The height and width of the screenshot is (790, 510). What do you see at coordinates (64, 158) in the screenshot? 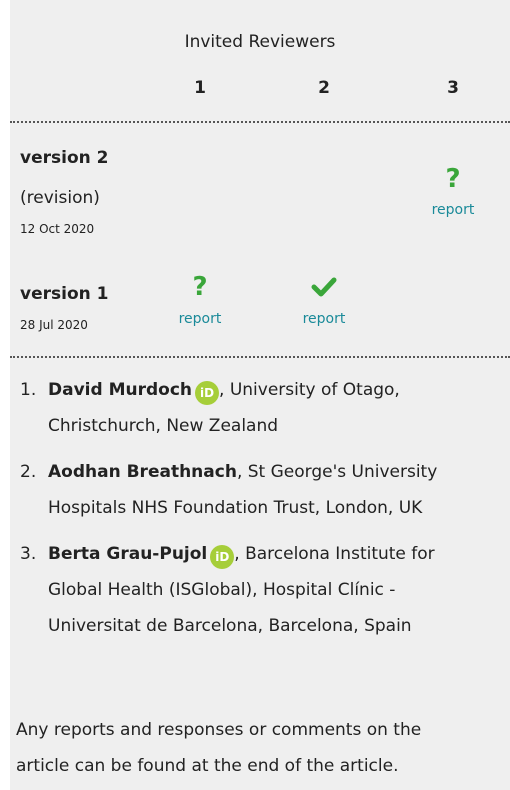
I see `version-2-label: version 2` at bounding box center [64, 158].